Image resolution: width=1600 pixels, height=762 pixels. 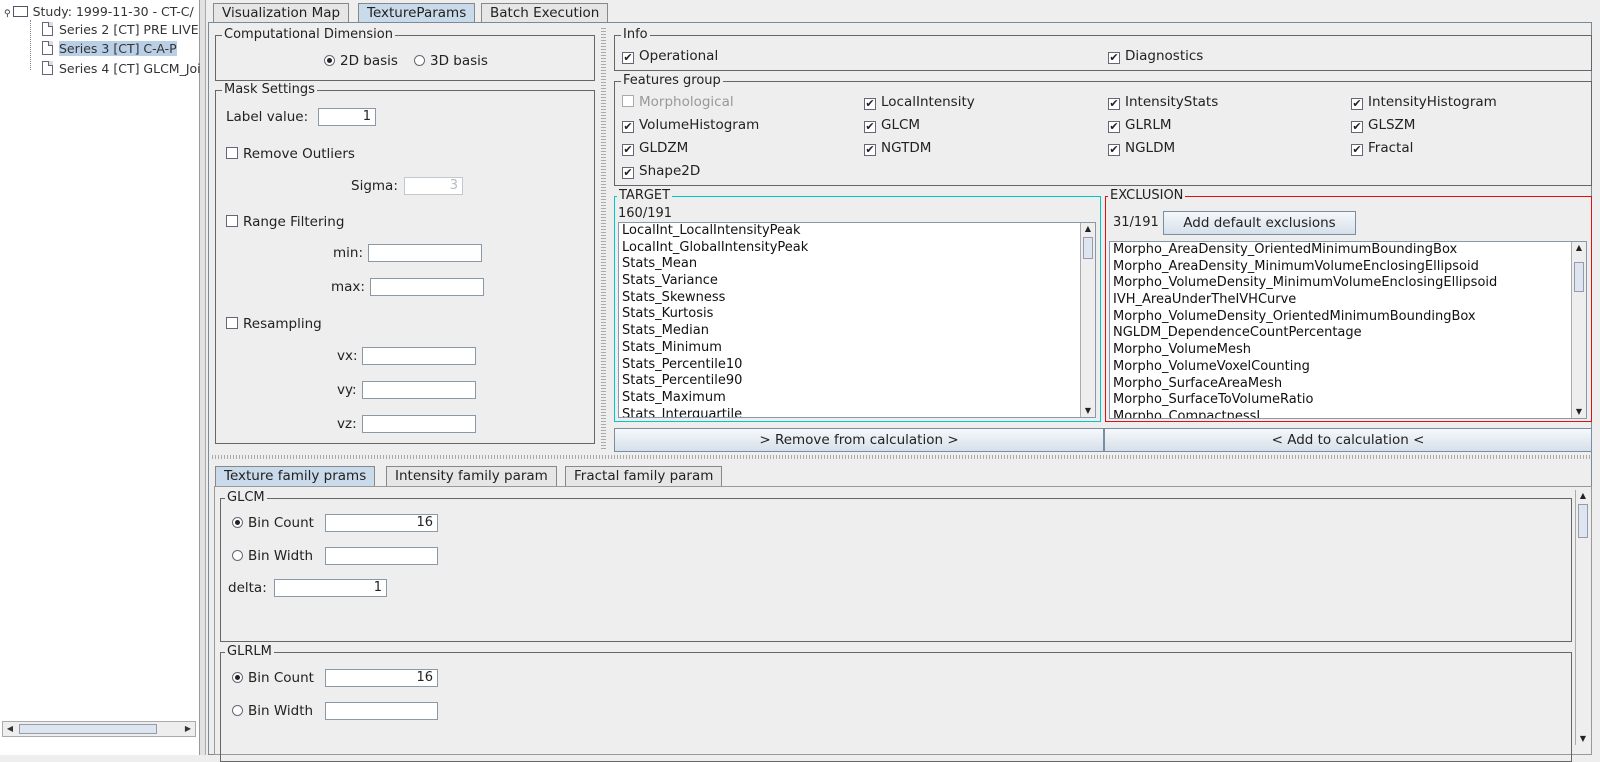 What do you see at coordinates (857, 298) in the screenshot?
I see `list-item: Stats_Skewness` at bounding box center [857, 298].